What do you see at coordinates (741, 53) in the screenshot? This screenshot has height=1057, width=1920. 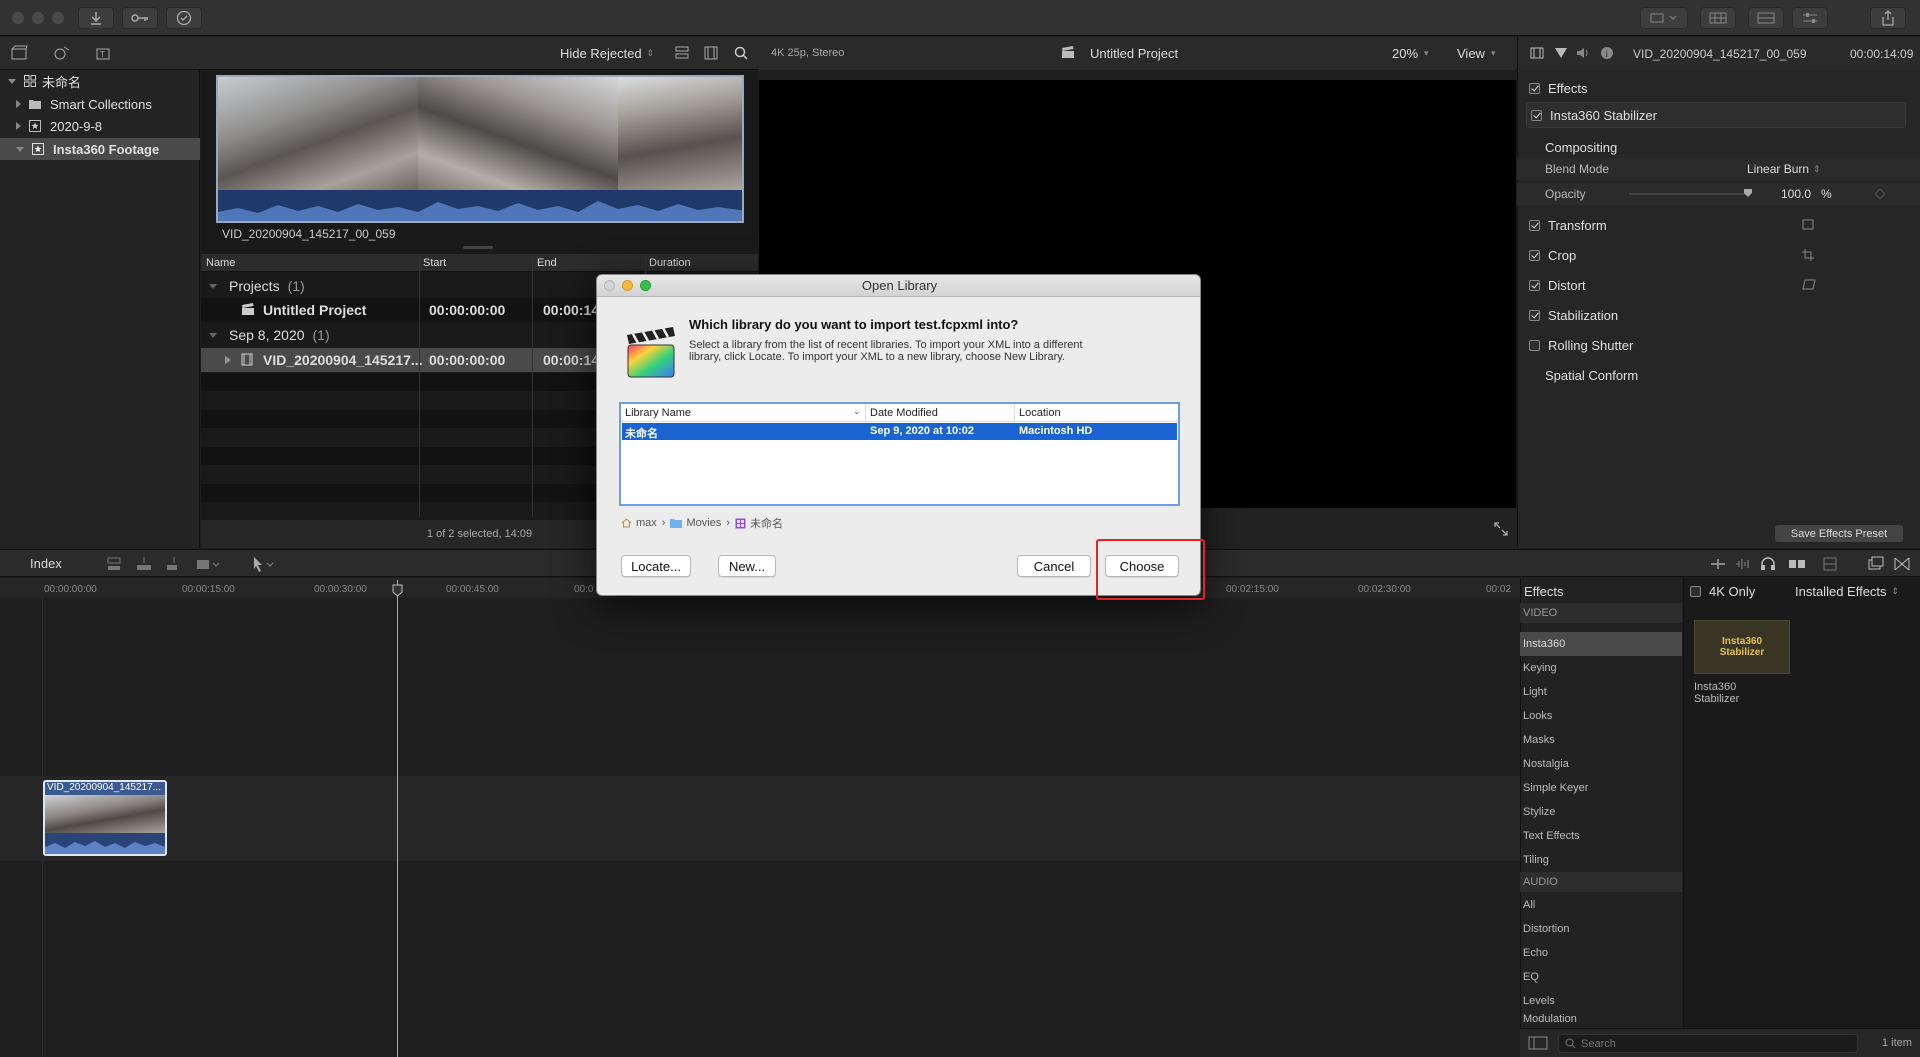 I see `search-icon` at bounding box center [741, 53].